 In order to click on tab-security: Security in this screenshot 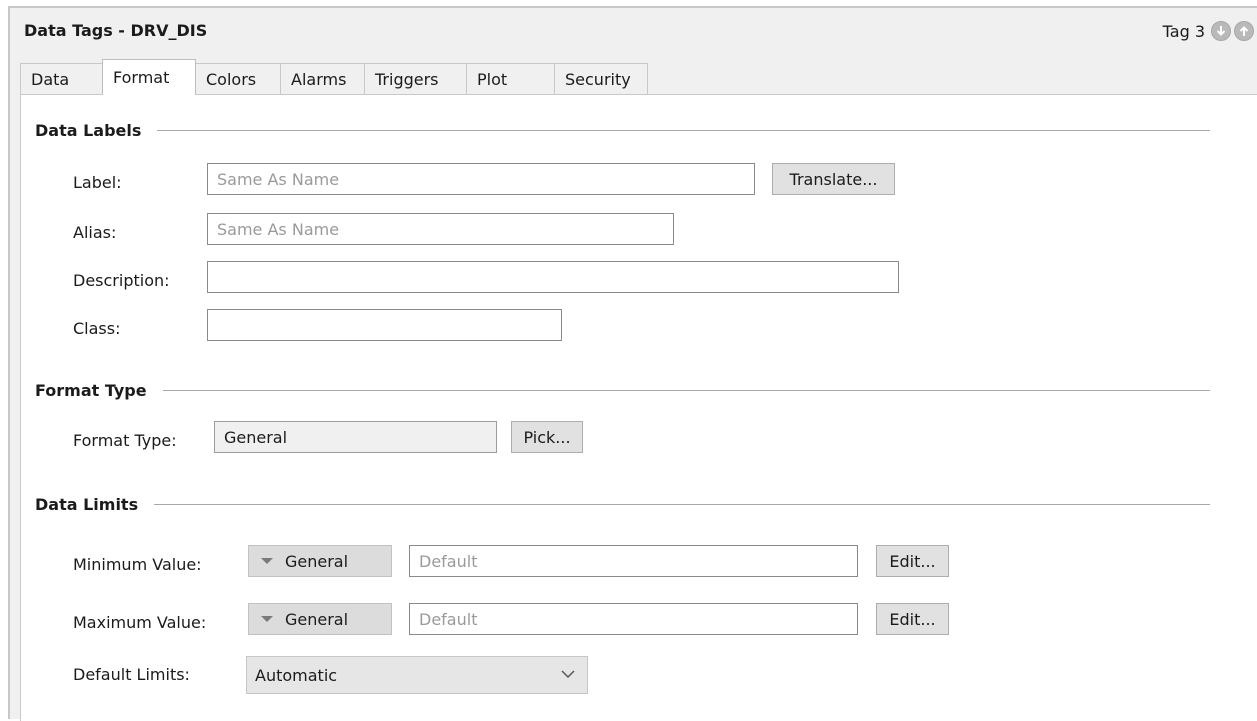, I will do `click(601, 79)`.